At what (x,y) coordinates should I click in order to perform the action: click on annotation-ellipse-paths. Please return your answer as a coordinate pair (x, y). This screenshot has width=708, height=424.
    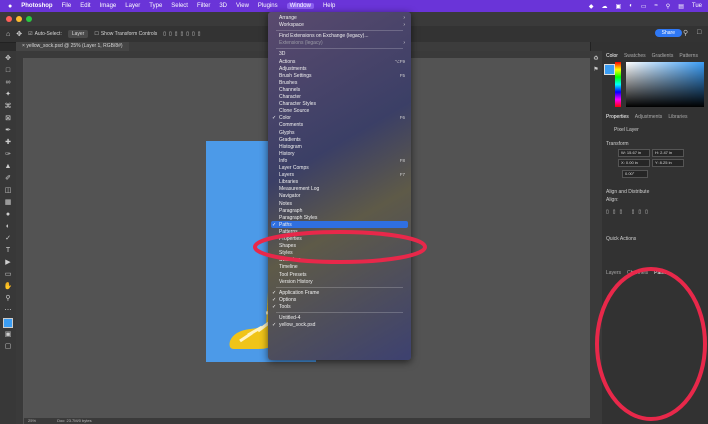
    Looking at the image, I should click on (340, 247).